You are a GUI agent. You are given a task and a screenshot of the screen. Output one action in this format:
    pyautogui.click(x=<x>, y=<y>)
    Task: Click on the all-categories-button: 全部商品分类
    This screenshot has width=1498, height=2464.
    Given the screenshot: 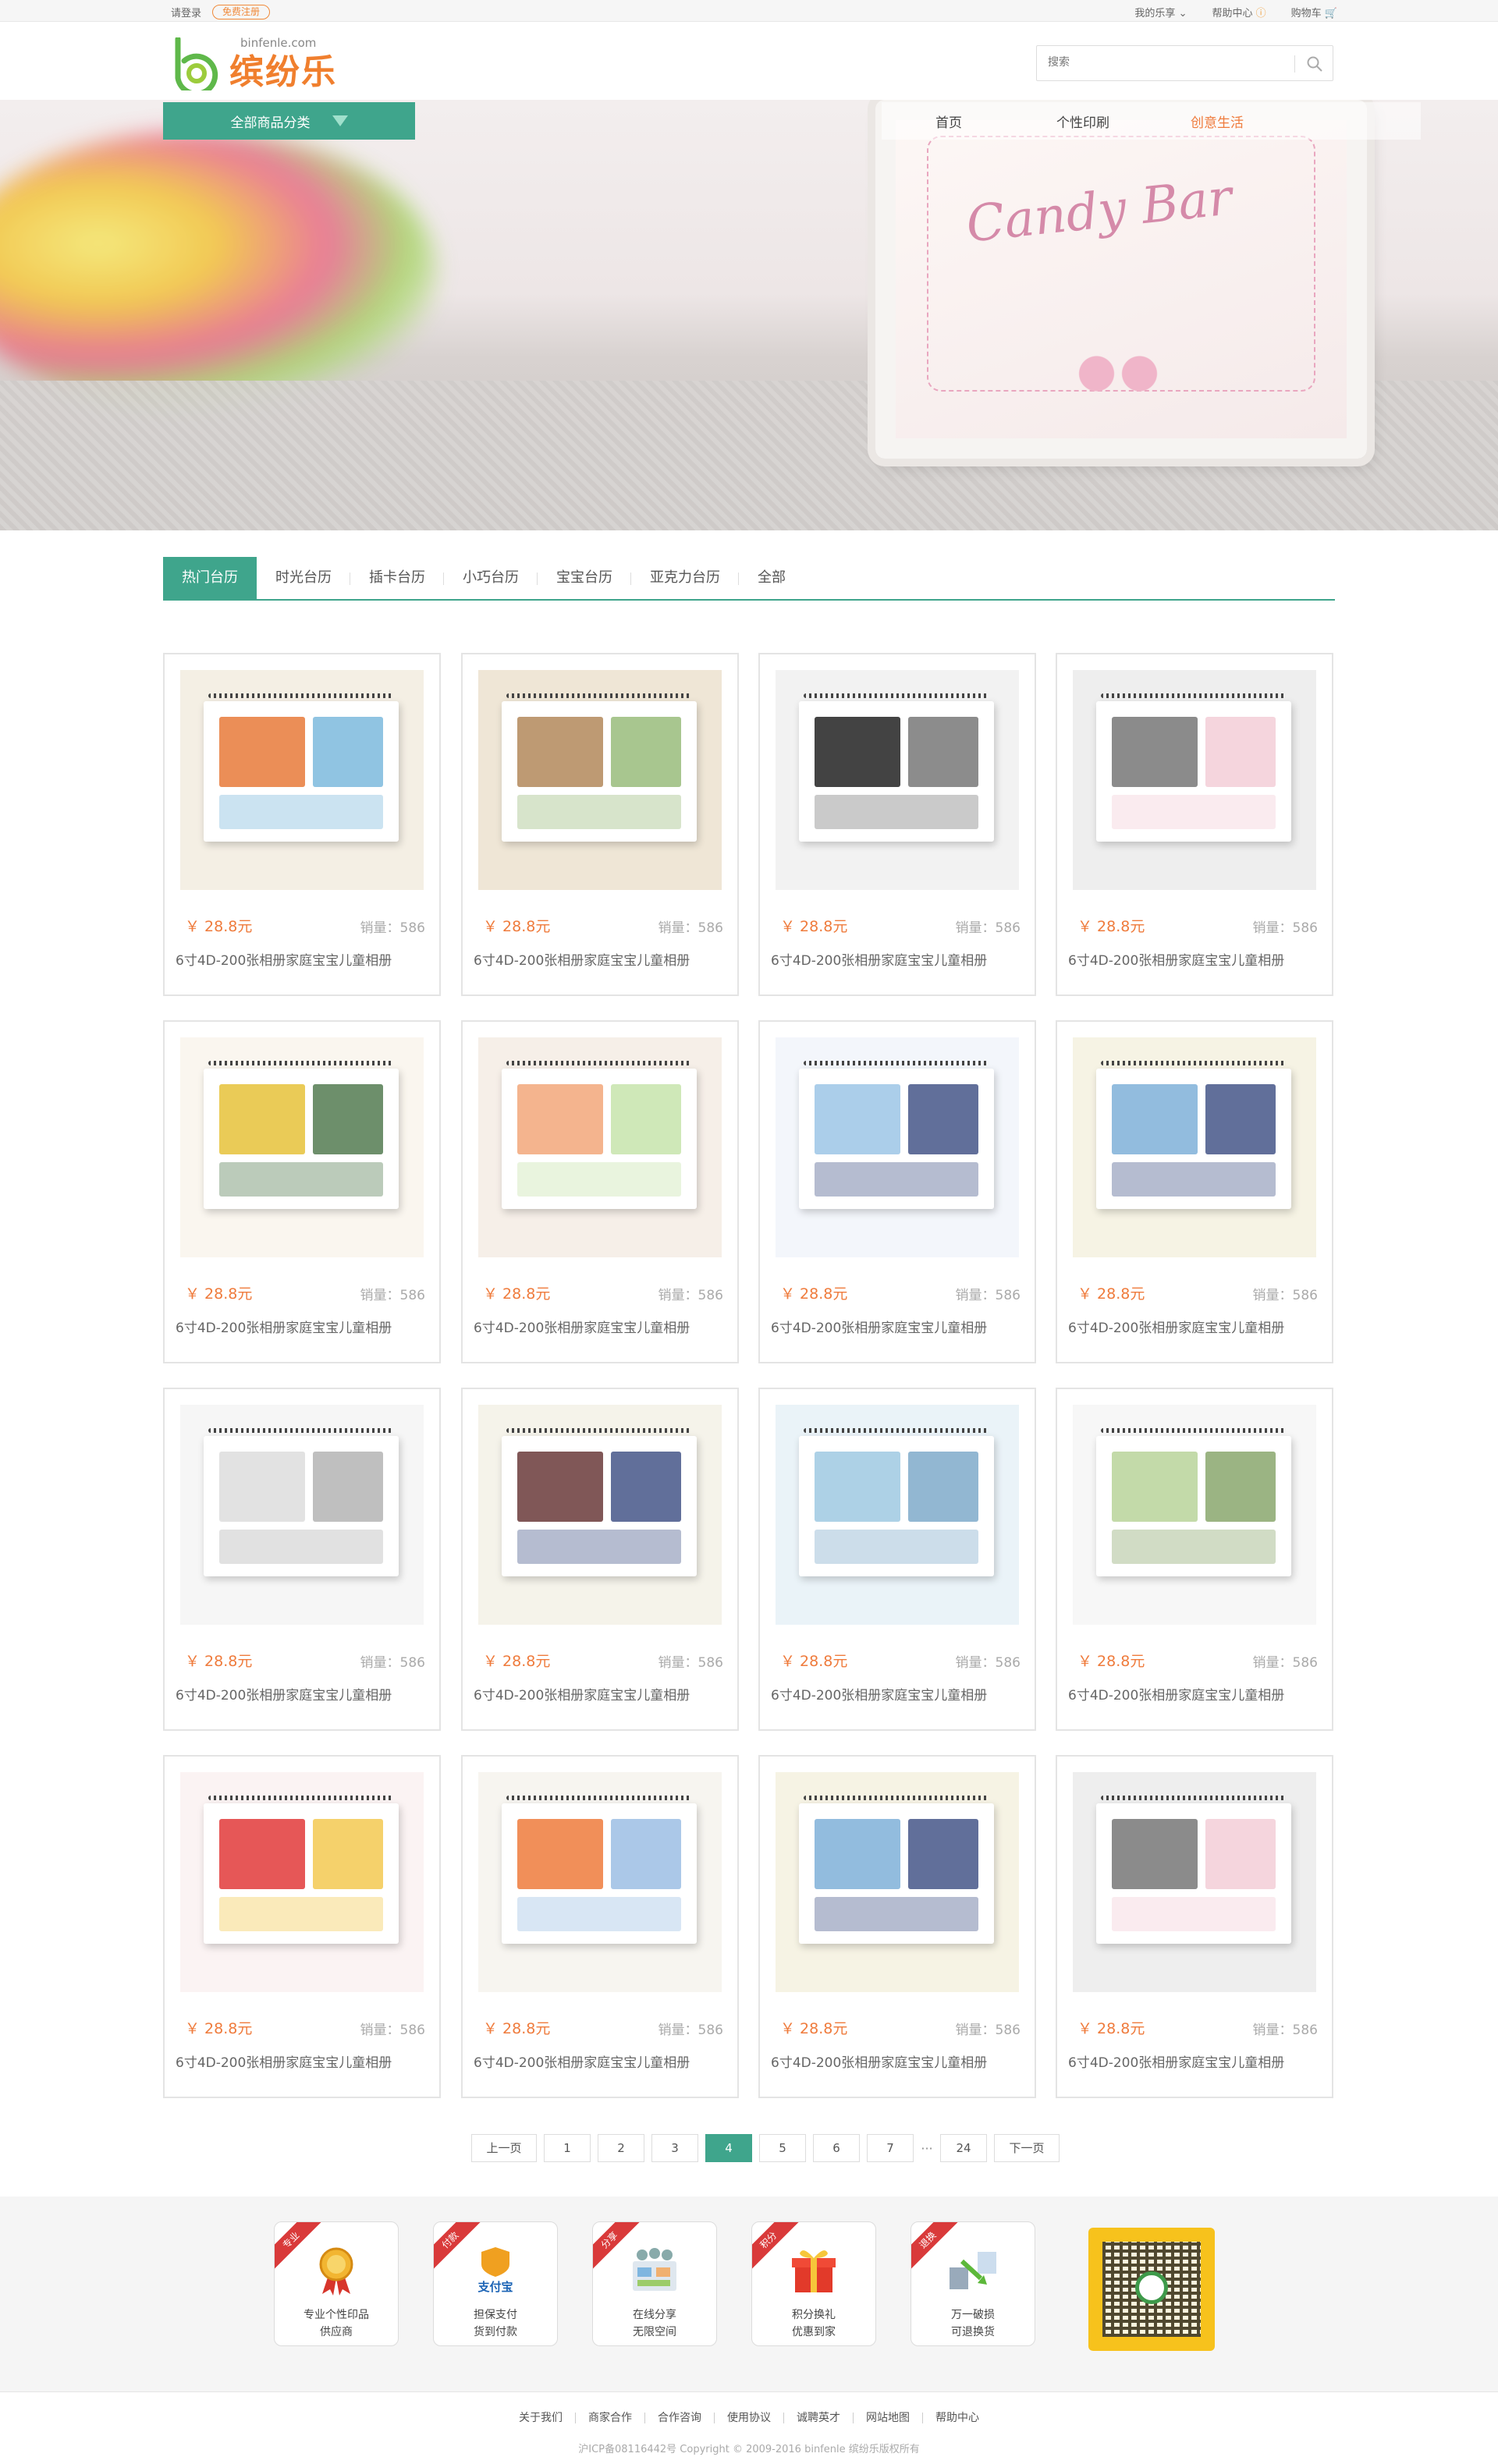 What is the action you would take?
    pyautogui.click(x=289, y=121)
    